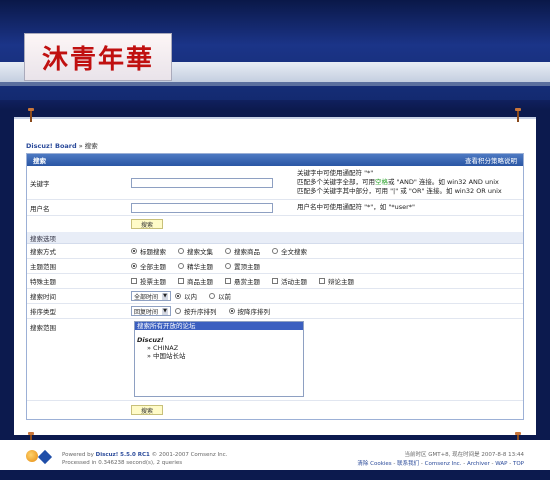 The height and width of the screenshot is (480, 550). What do you see at coordinates (254, 312) in the screenshot?
I see `order-option: 按降序排列` at bounding box center [254, 312].